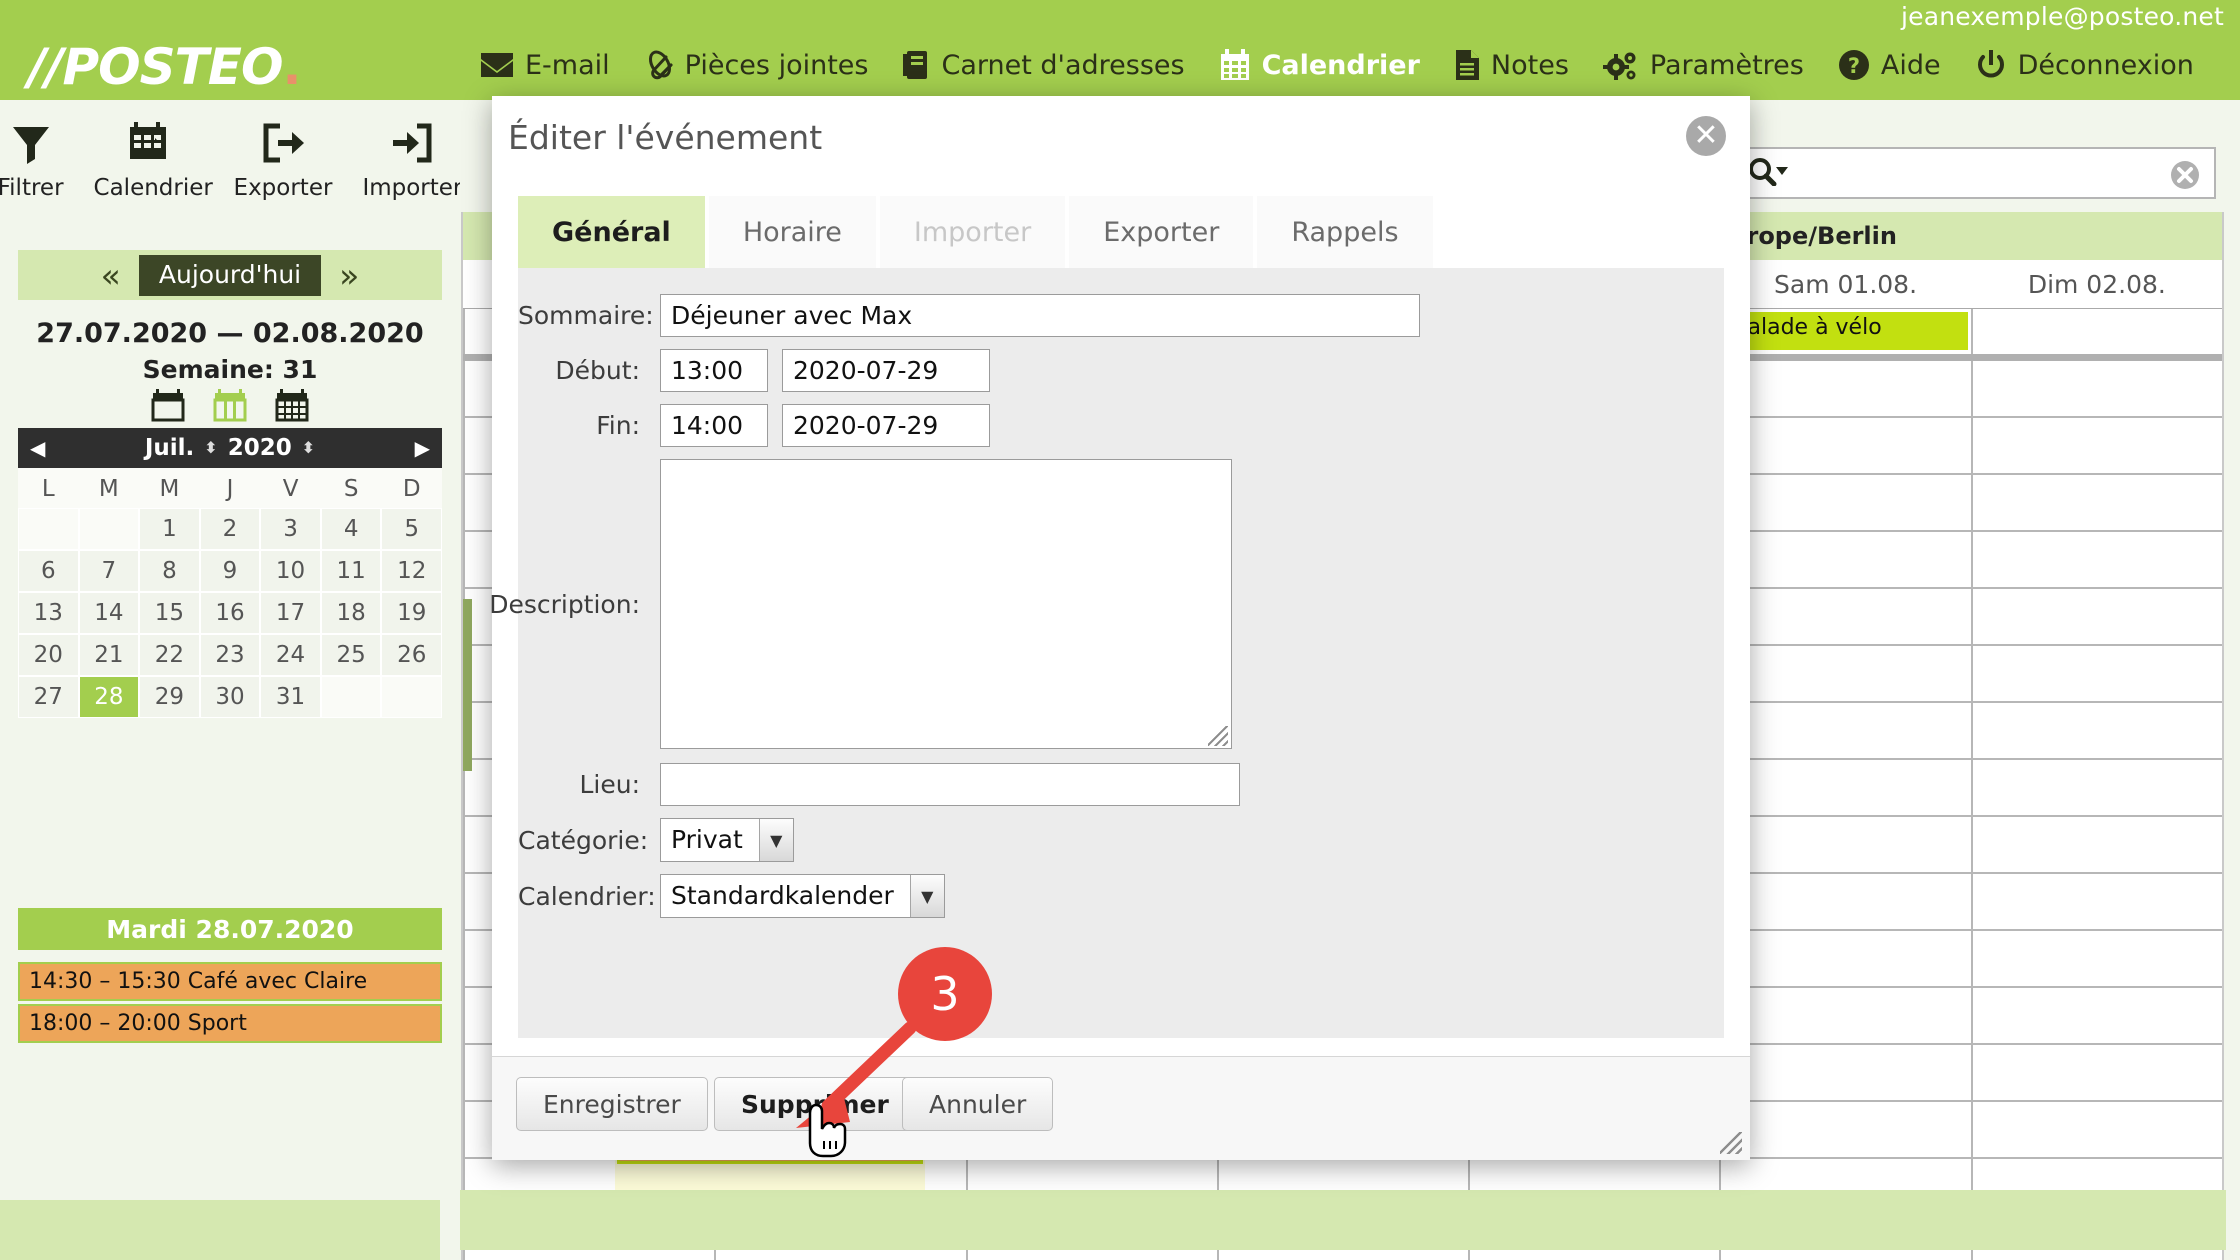 This screenshot has width=2240, height=1260. Describe the element at coordinates (946, 604) in the screenshot. I see `description-textarea` at that location.